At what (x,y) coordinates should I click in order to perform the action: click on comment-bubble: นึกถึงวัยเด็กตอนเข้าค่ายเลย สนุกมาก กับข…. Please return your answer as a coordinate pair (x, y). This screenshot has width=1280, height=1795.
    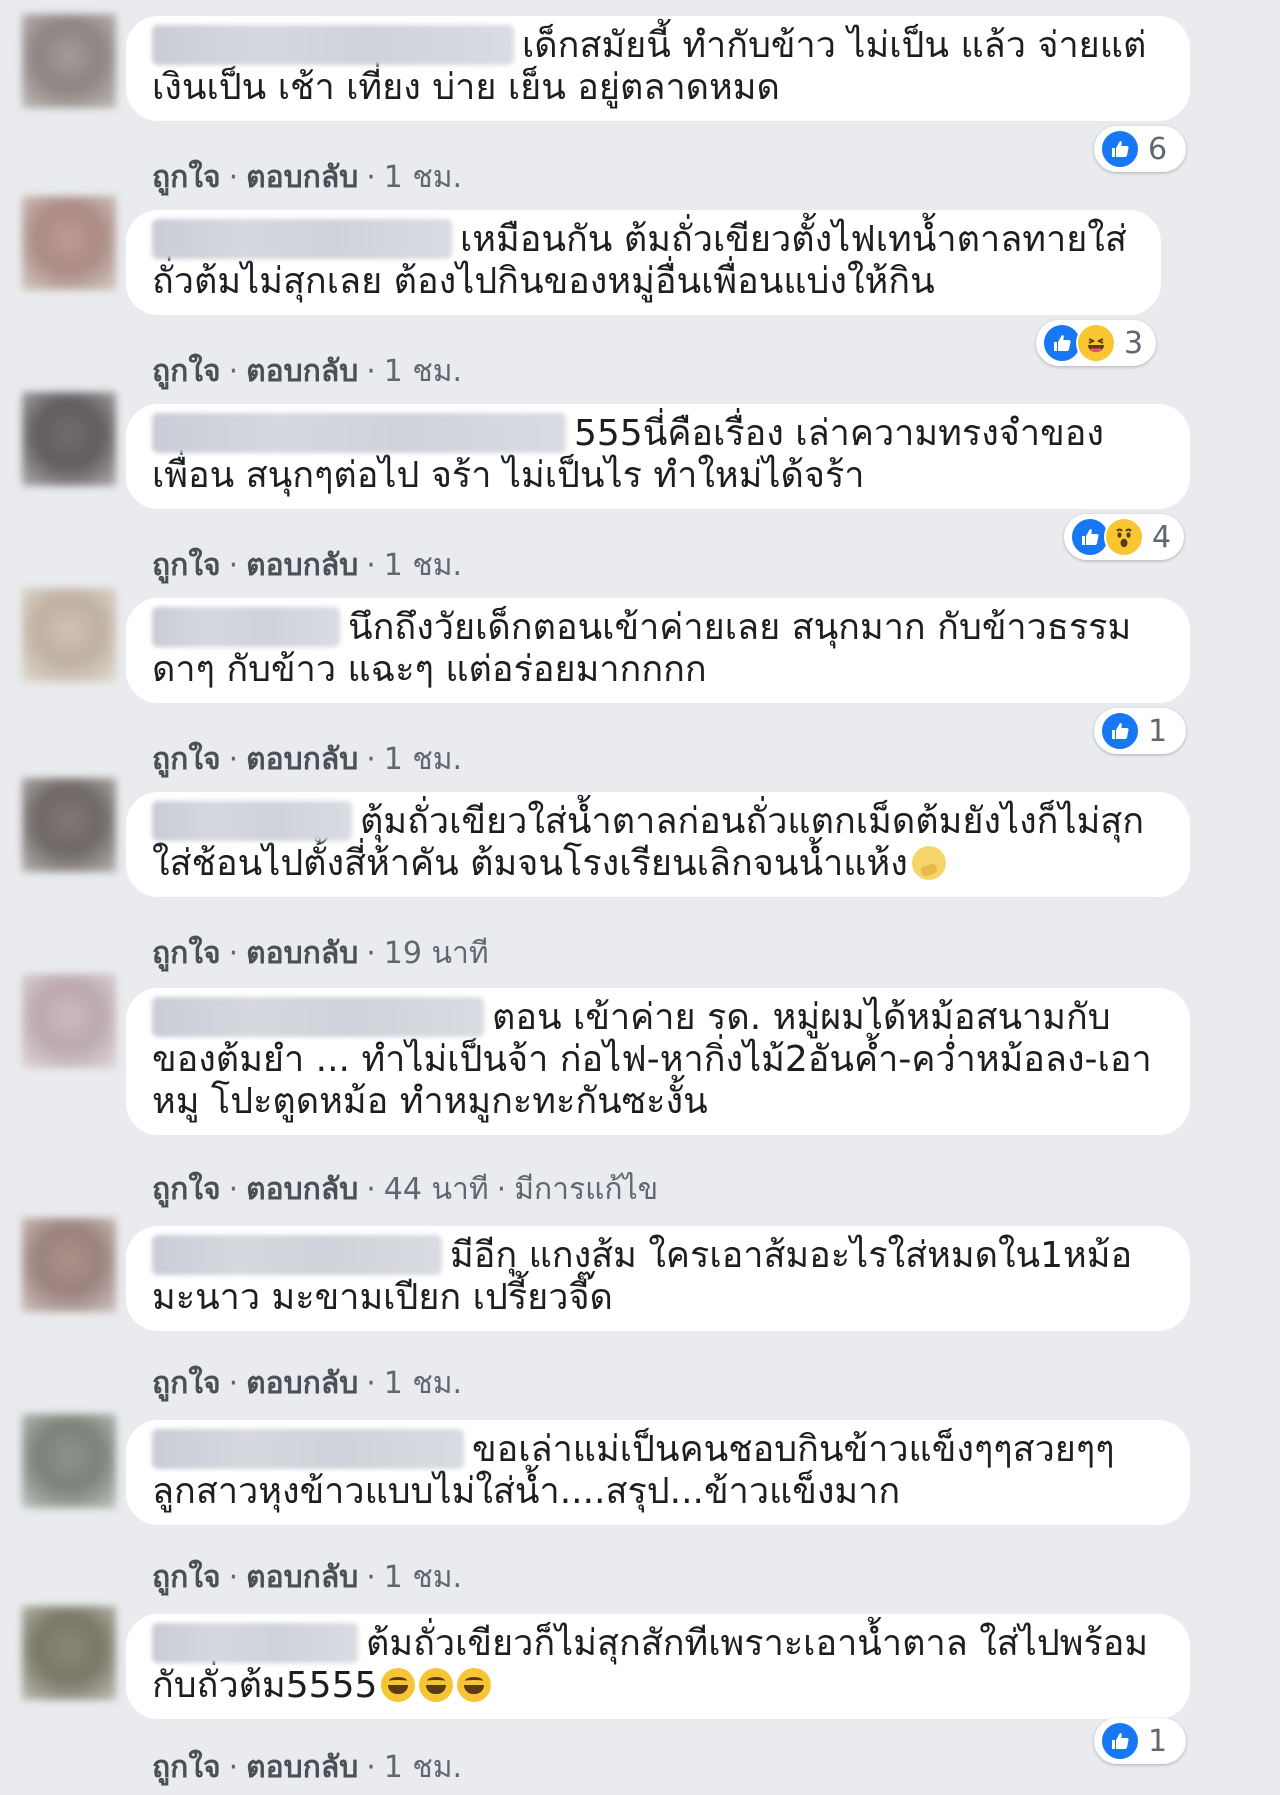
    Looking at the image, I should click on (658, 650).